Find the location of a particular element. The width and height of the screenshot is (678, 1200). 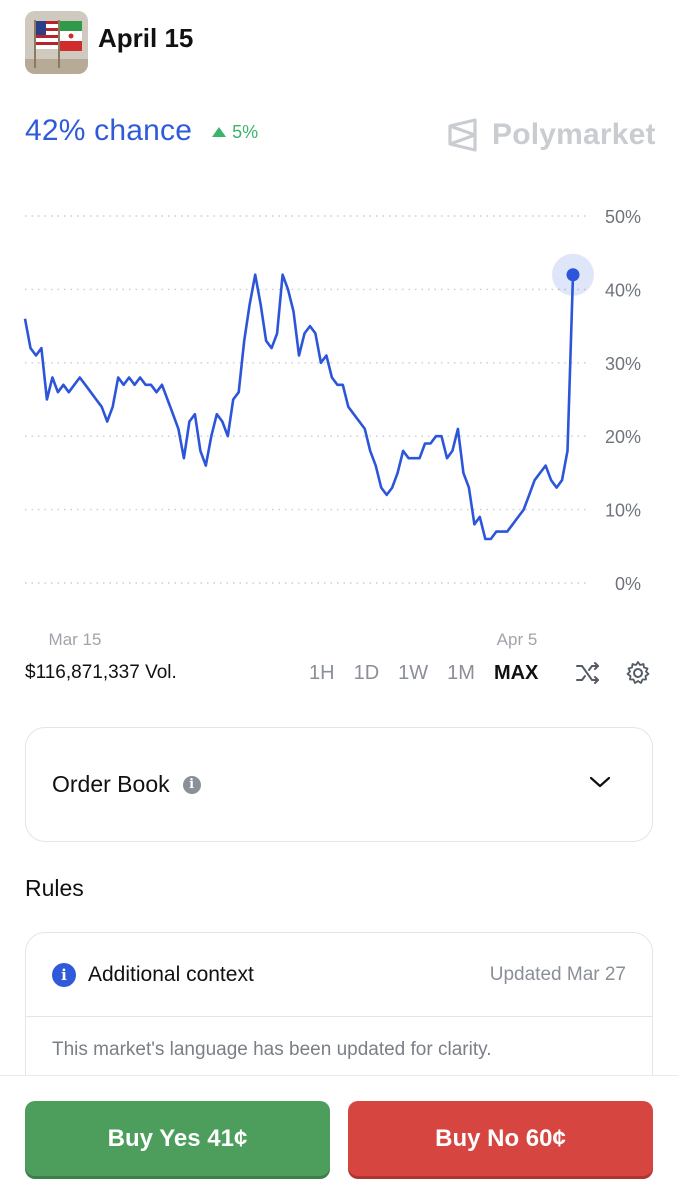

y-tick-label: 20% is located at coordinates (623, 437).